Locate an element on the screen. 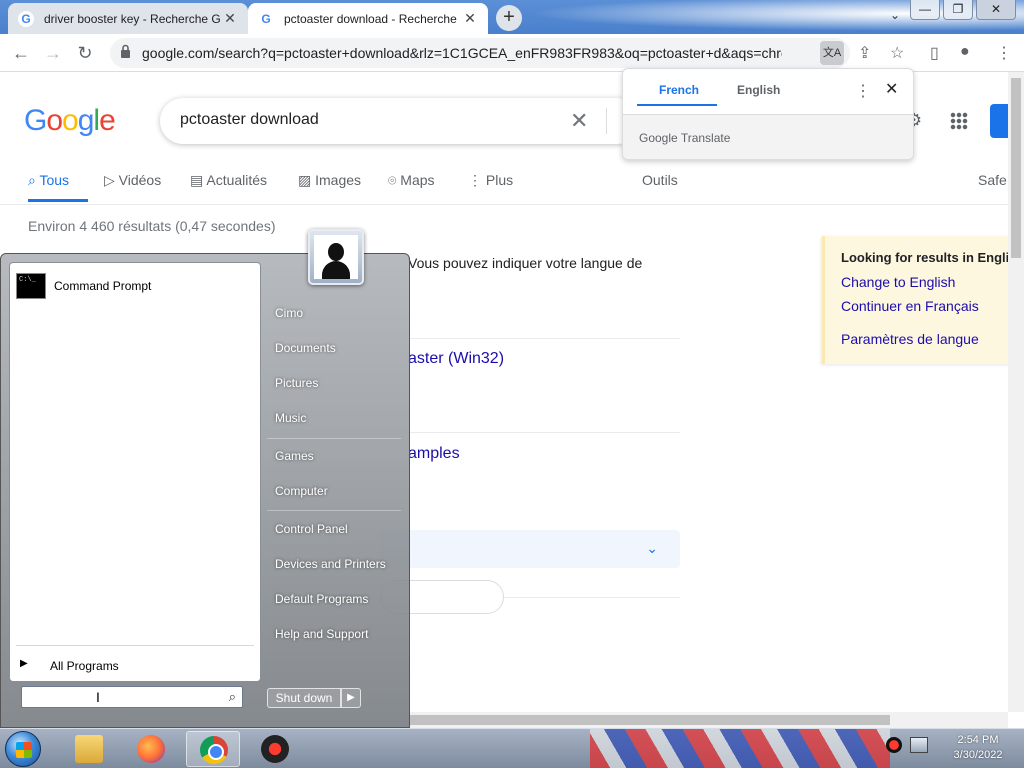 The height and width of the screenshot is (768, 1024). all-programs-item: All Programs is located at coordinates (84, 666).